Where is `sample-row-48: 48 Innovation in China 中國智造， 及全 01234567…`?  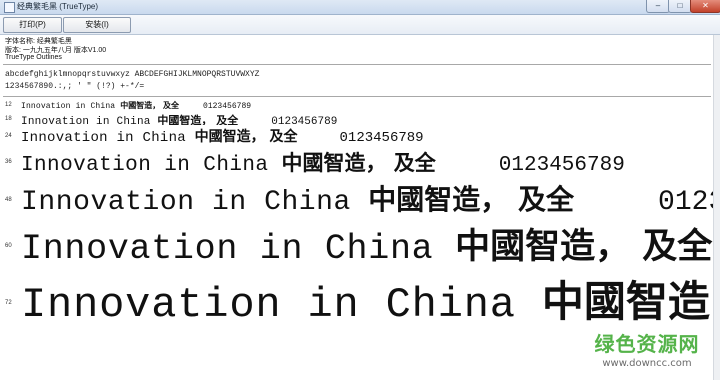 sample-row-48: 48 Innovation in China 中國智造， 及全 01234567… is located at coordinates (356, 195).